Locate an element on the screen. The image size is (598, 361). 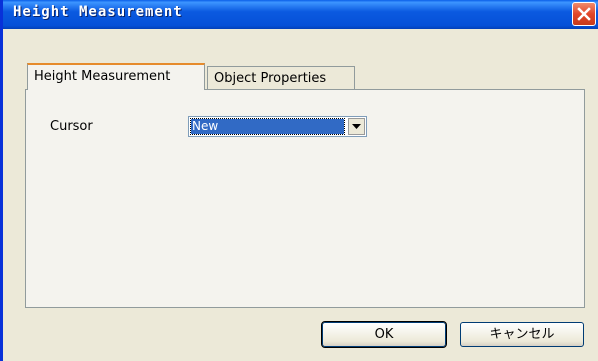
tab-height-measurement: Height Measurement is located at coordinates (116, 76).